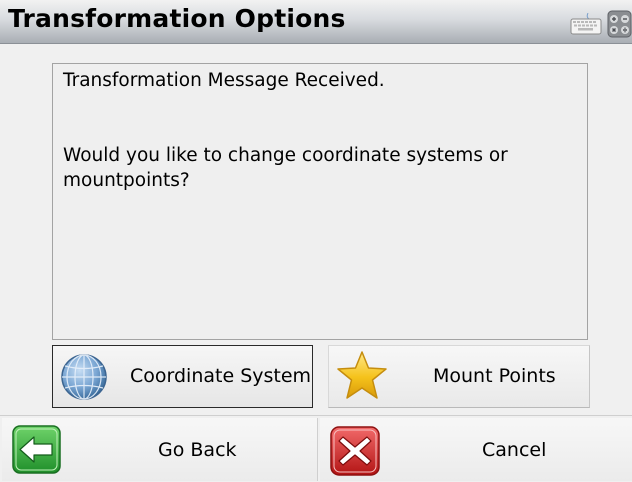 Image resolution: width=632 pixels, height=482 pixels. Describe the element at coordinates (586, 24) in the screenshot. I see `keyboard-icon` at that location.